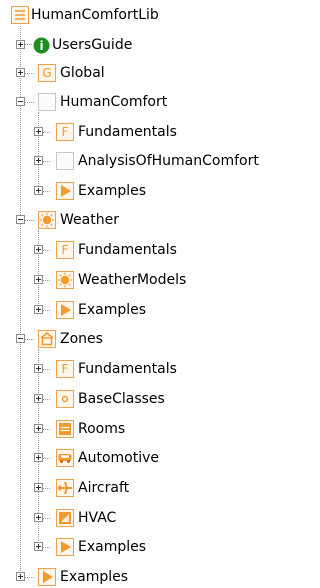  I want to click on tree-item-label: WeatherModels, so click(132, 280).